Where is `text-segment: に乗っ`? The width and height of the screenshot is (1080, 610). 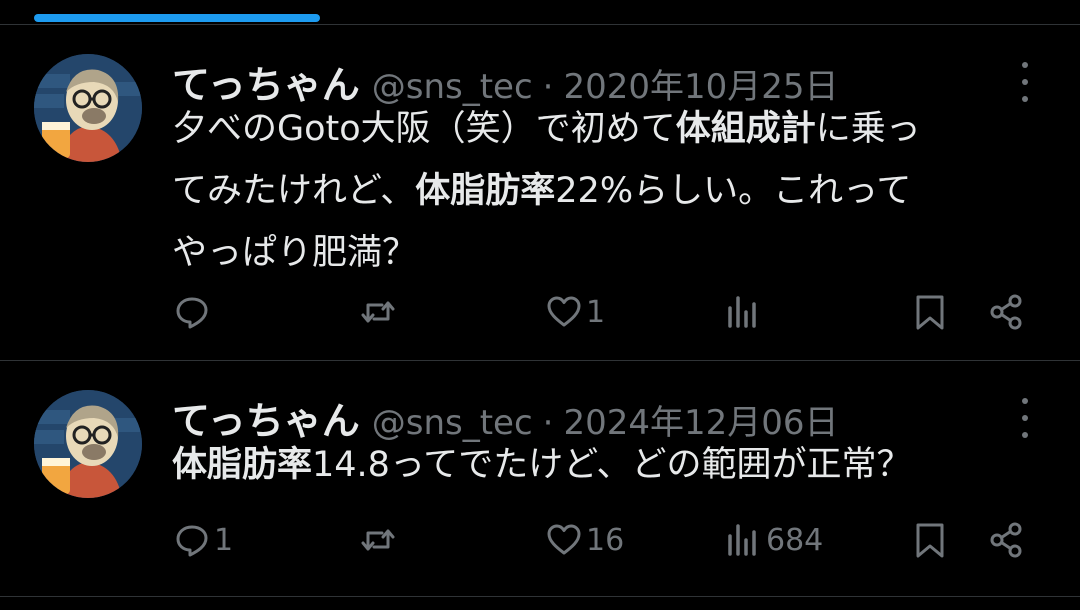
text-segment: に乗っ is located at coordinates (868, 129).